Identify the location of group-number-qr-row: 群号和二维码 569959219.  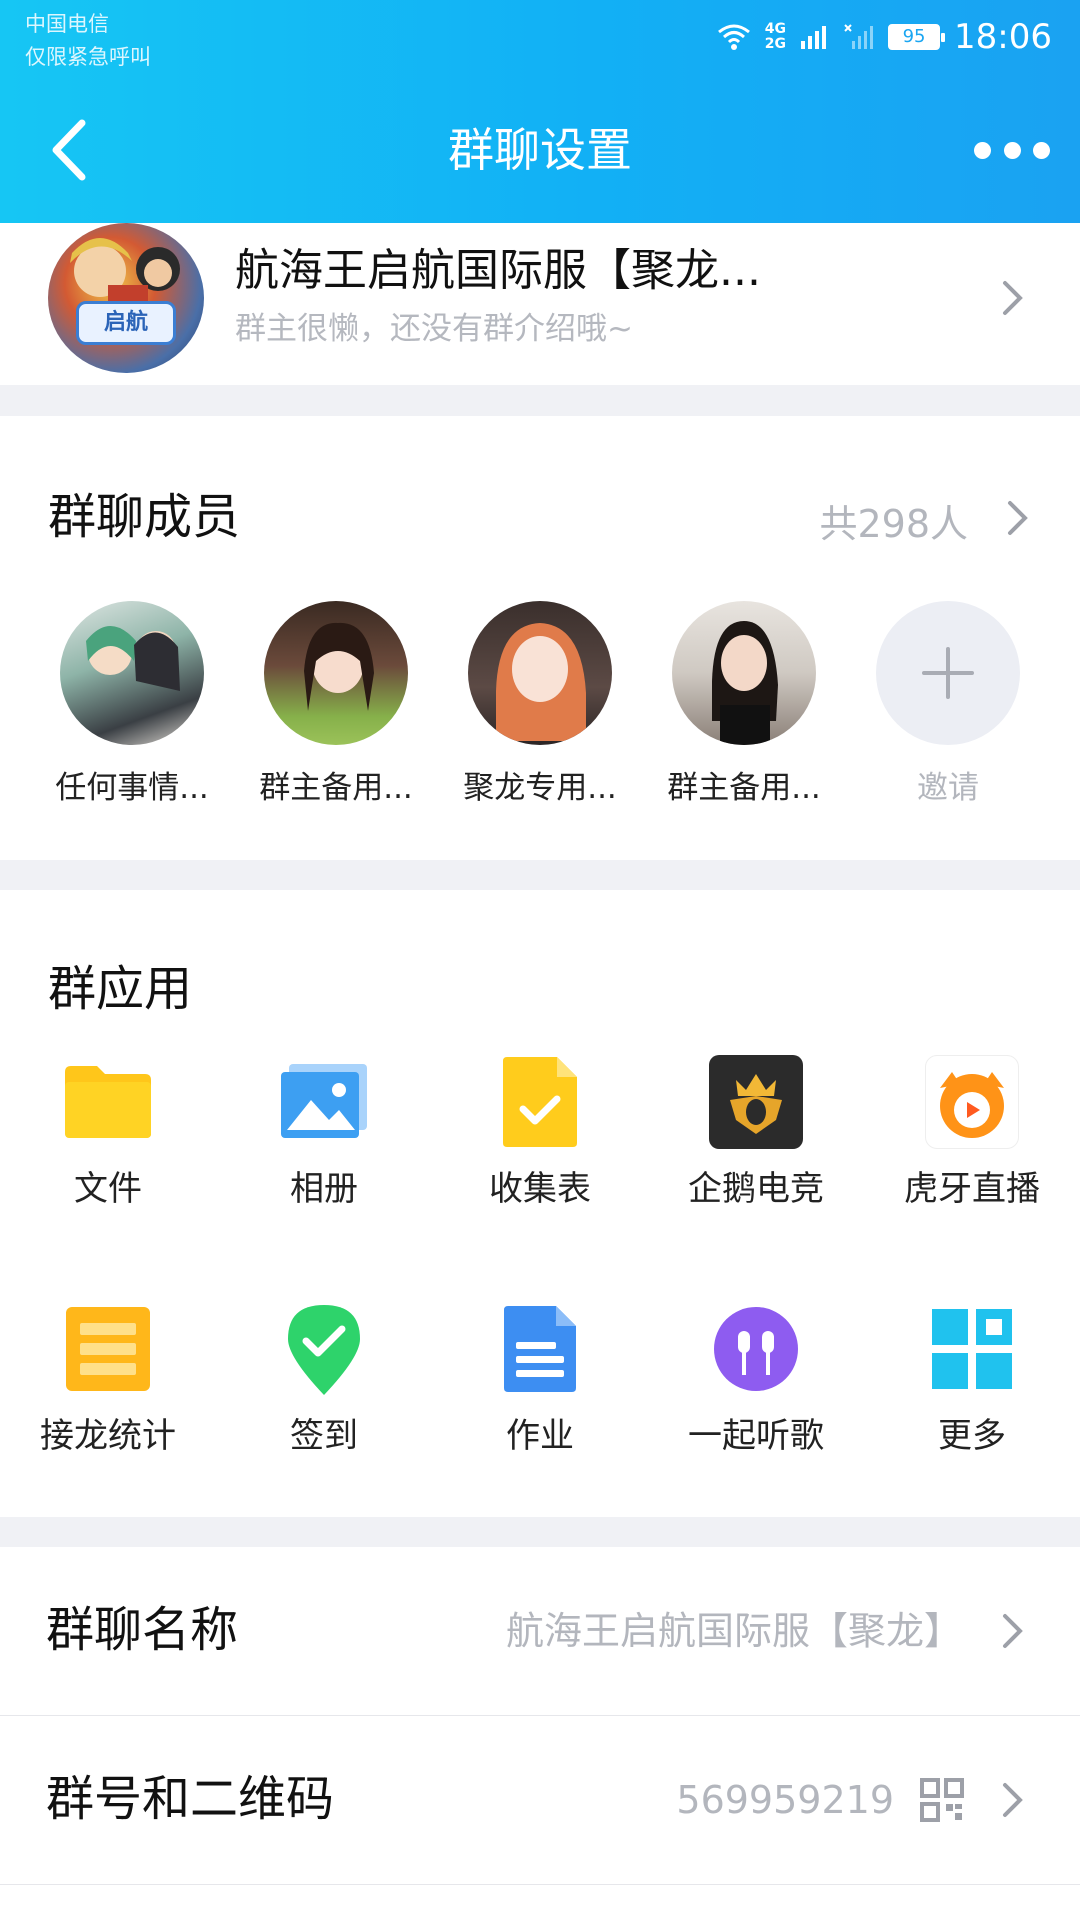
(540, 1800).